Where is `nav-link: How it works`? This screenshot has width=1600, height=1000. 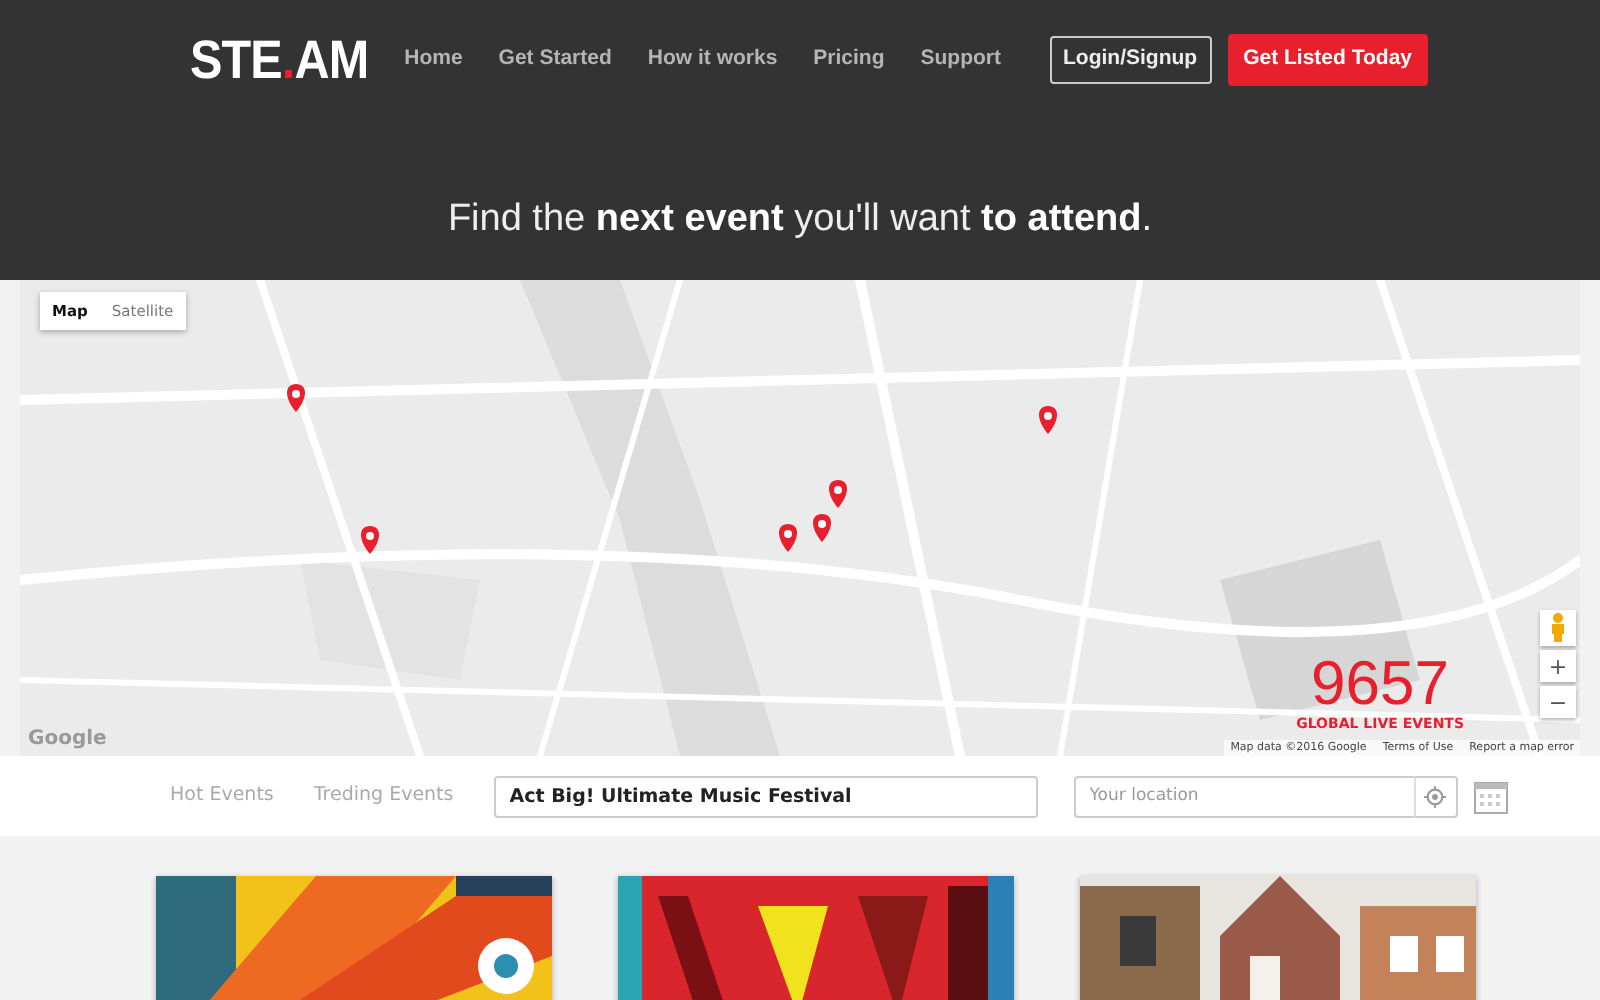
nav-link: How it works is located at coordinates (712, 60).